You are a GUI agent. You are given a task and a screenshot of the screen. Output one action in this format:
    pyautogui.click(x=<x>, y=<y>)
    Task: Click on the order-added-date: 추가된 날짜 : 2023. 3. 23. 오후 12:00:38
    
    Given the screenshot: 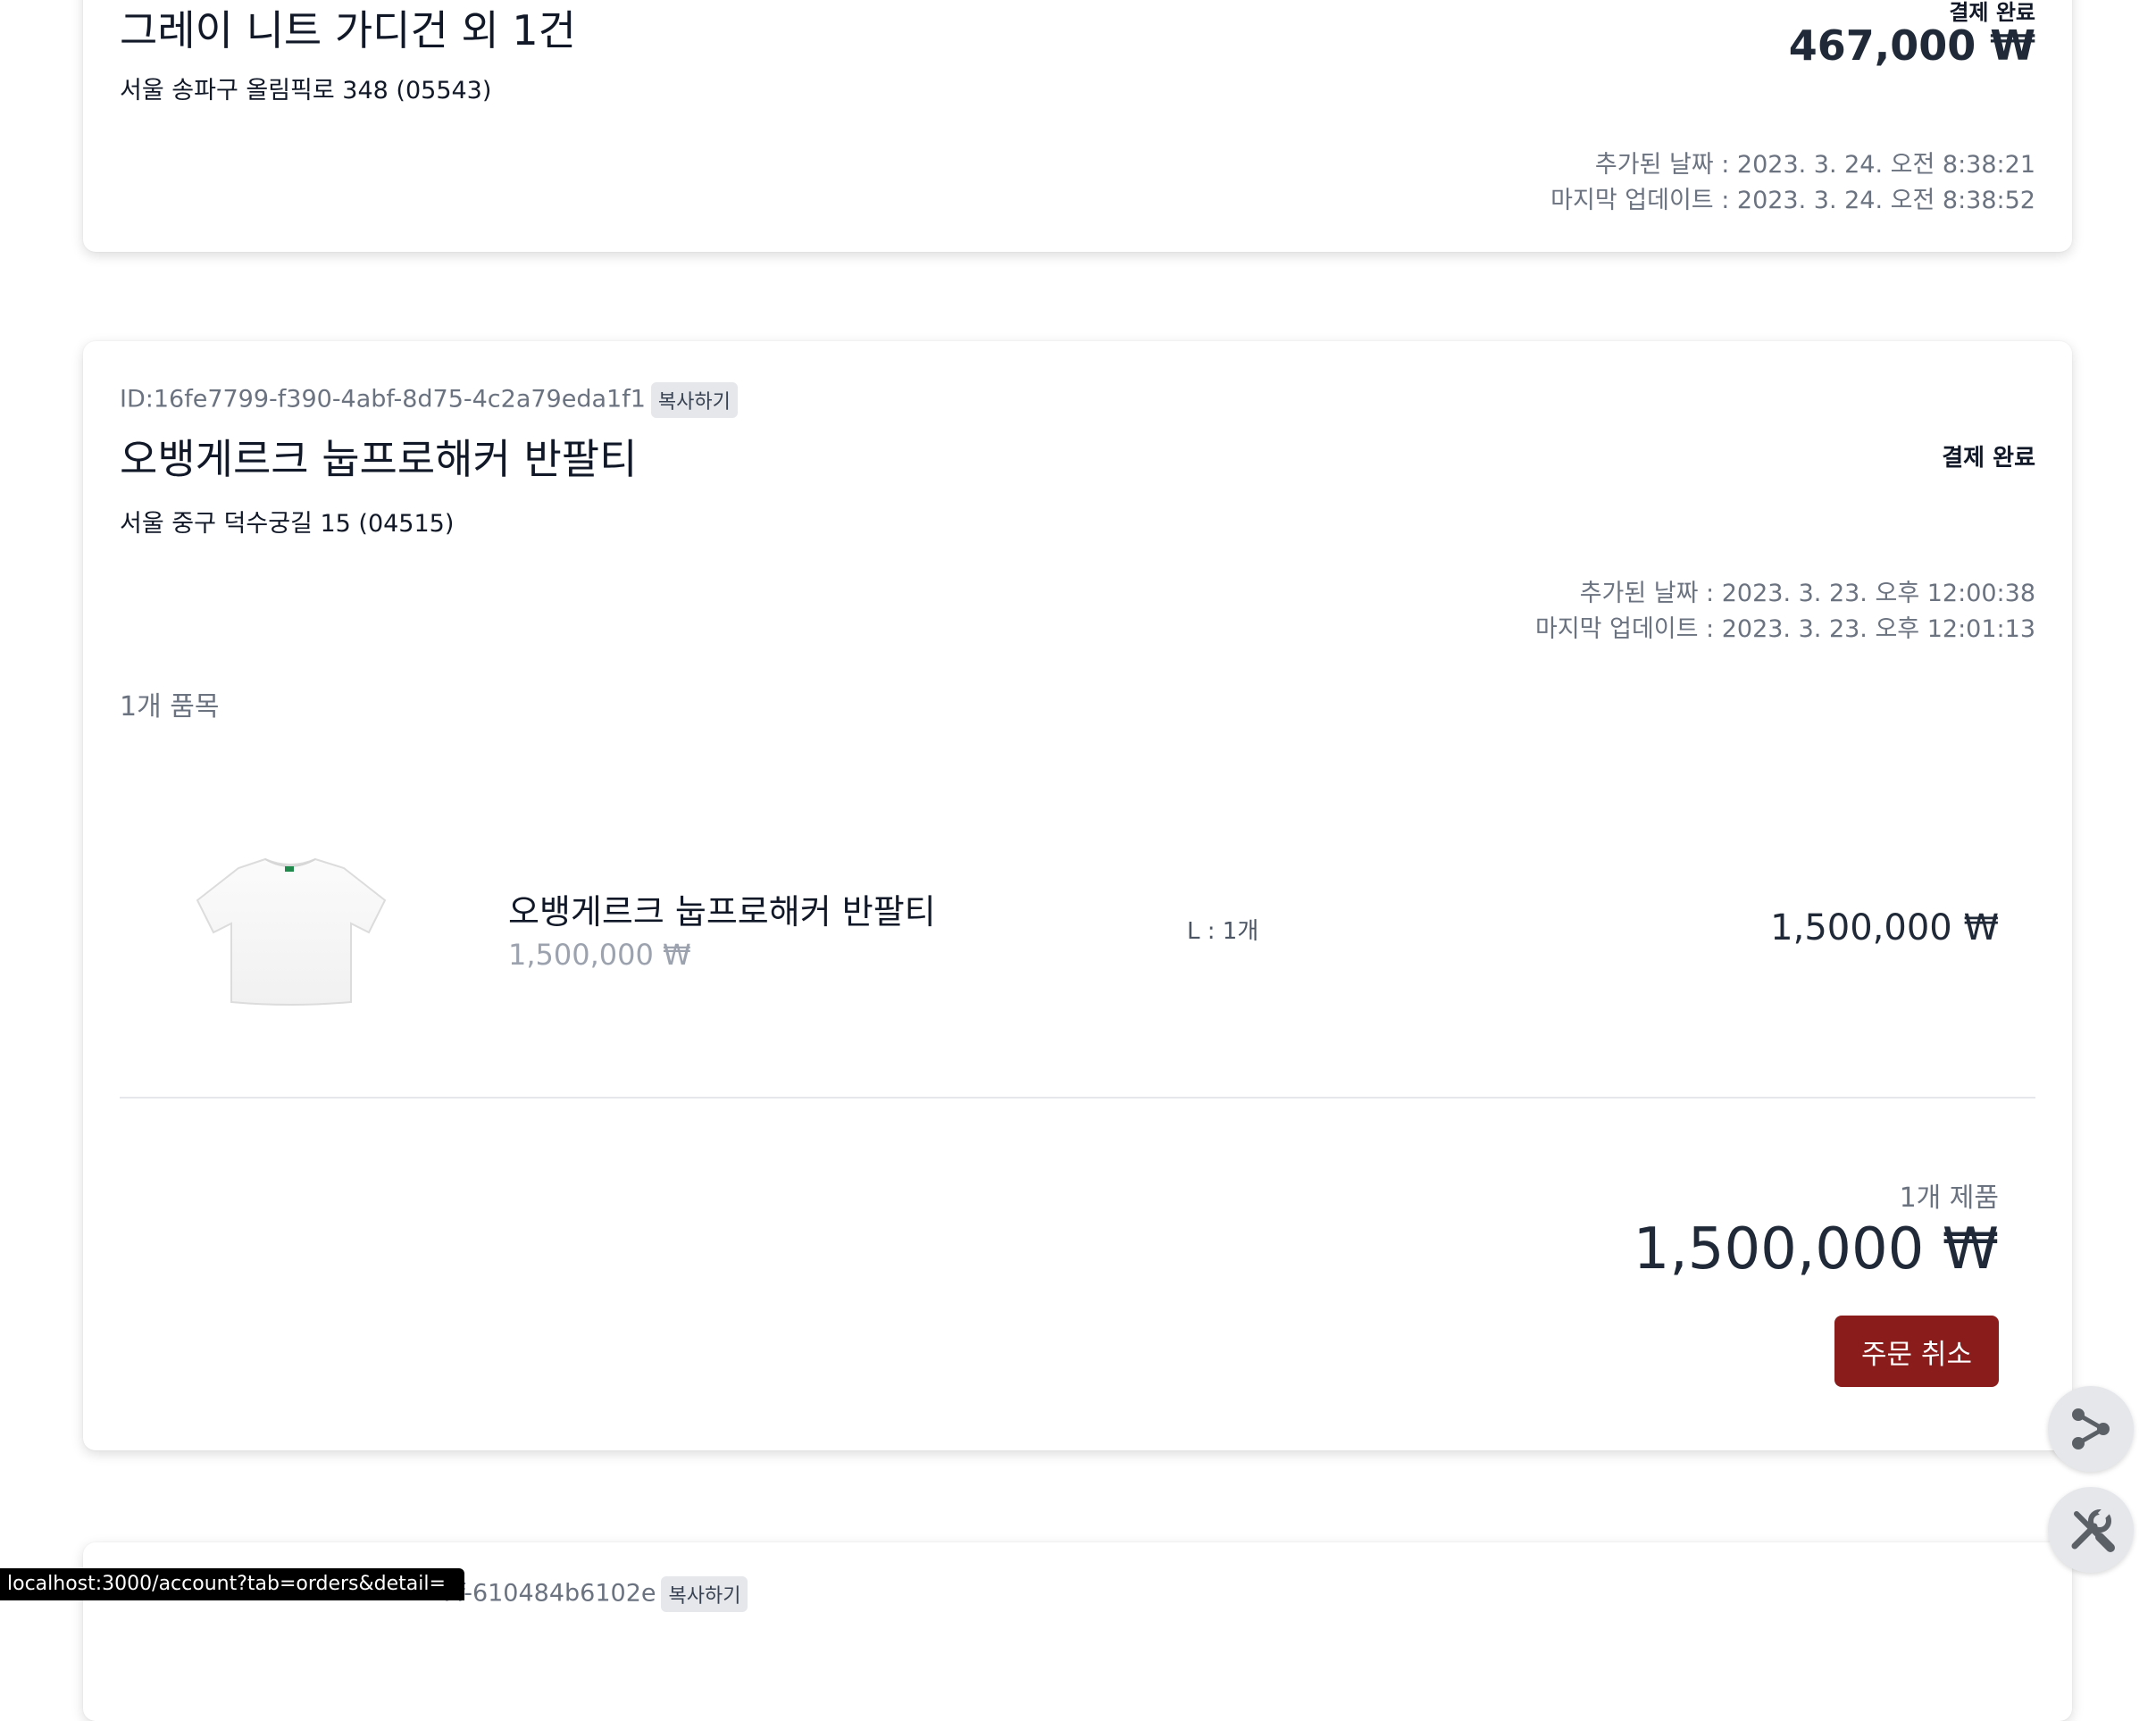 What is the action you would take?
    pyautogui.click(x=1807, y=593)
    